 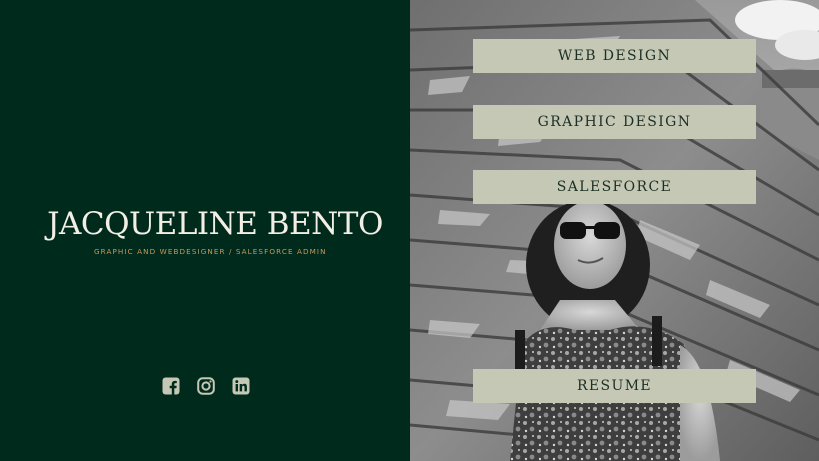 I want to click on profile-name: JACQUELINE BENTO, so click(x=215, y=224).